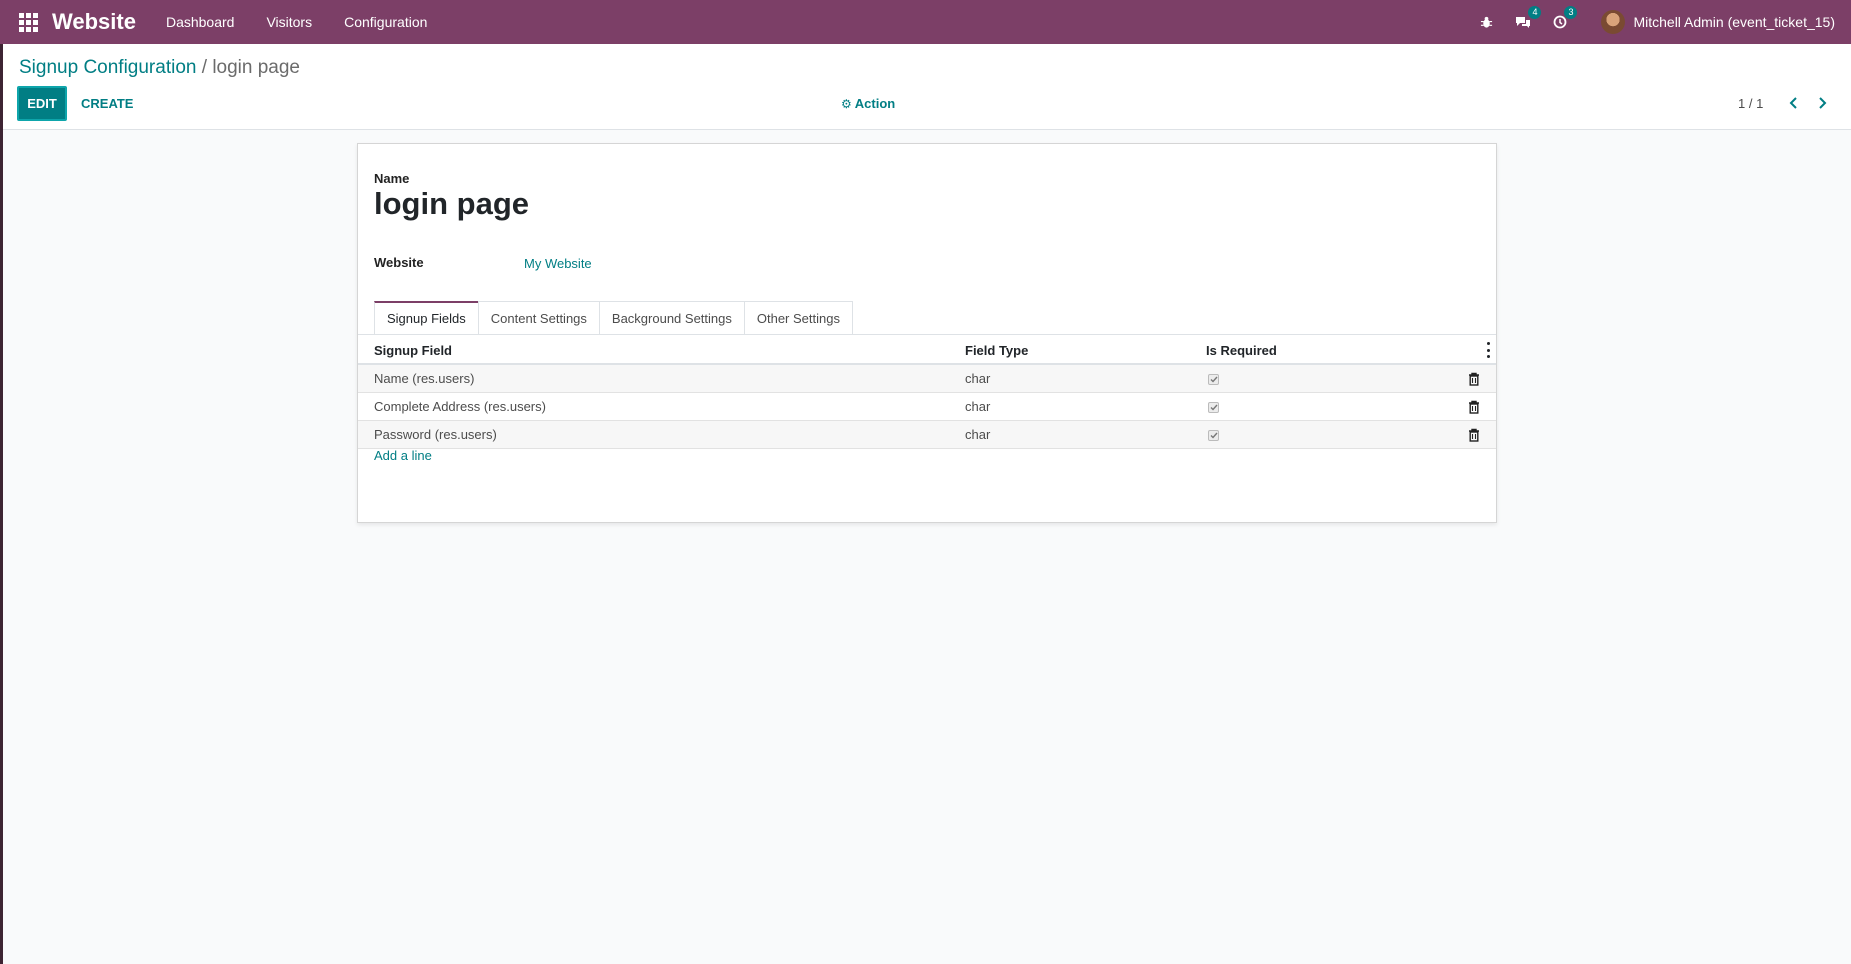  Describe the element at coordinates (256, 67) in the screenshot. I see `breadcrumb-current: login page` at that location.